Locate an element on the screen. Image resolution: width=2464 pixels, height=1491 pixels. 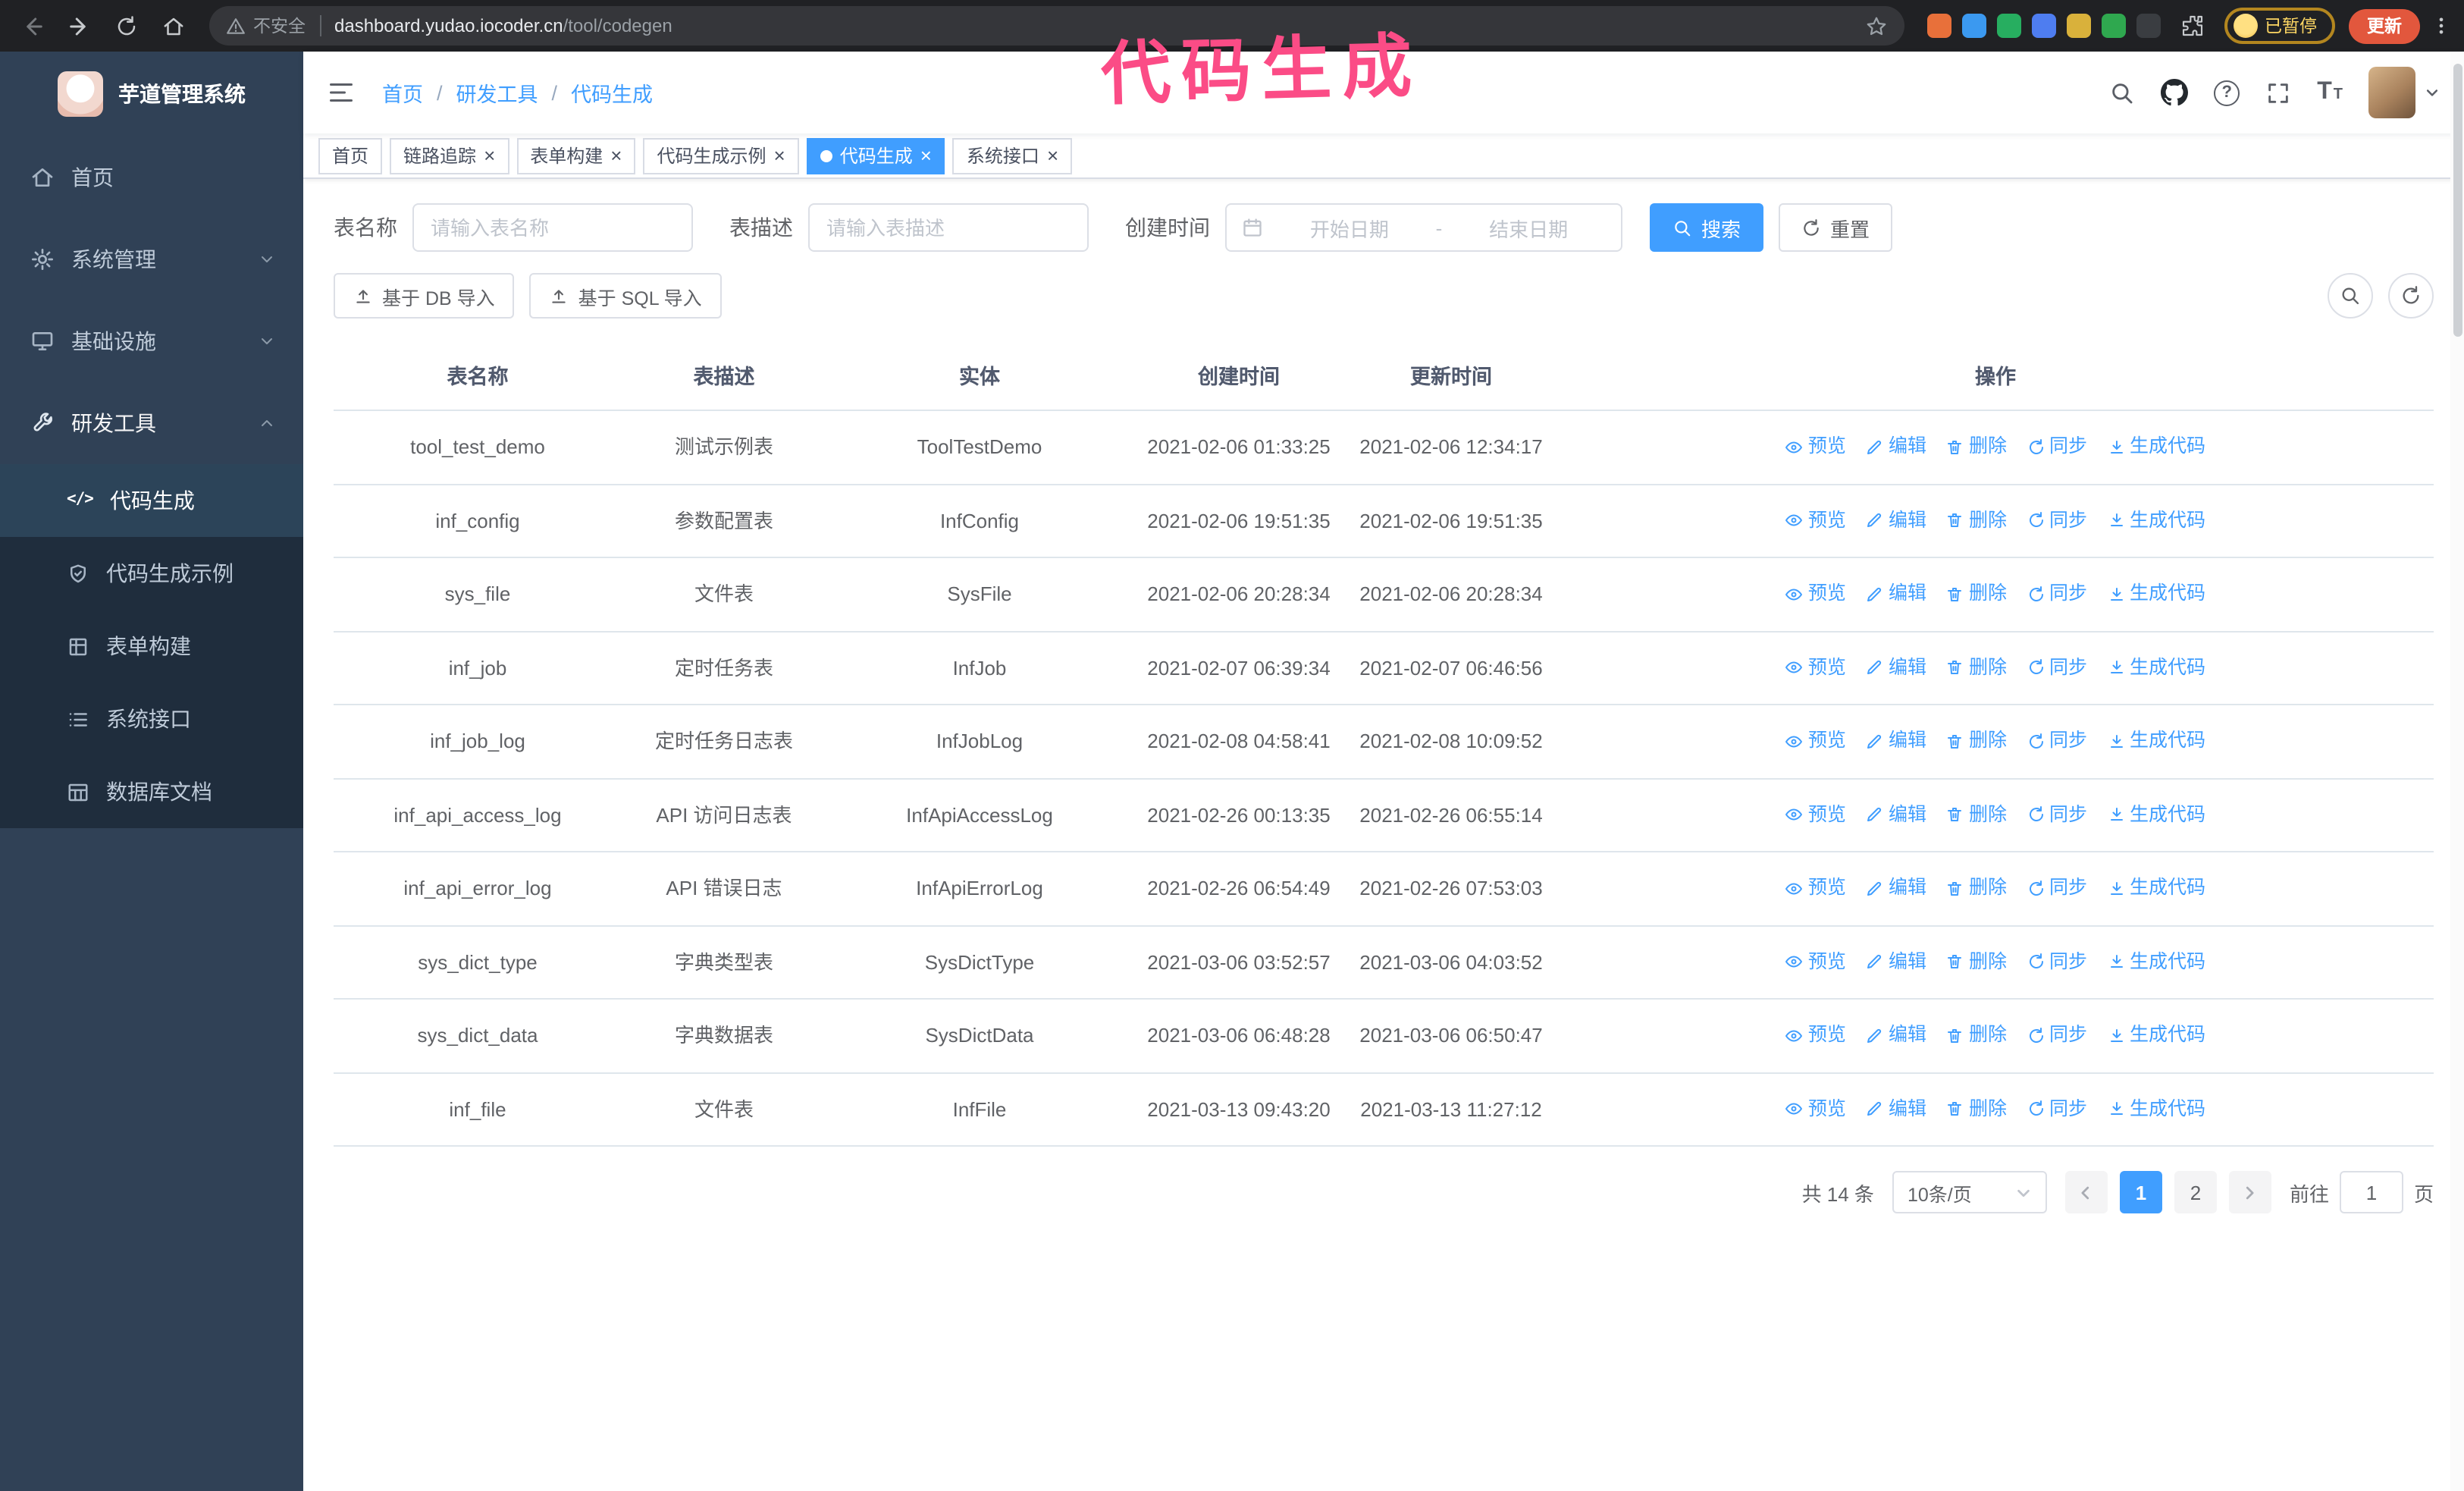
prev-page-button is located at coordinates (2086, 1192).